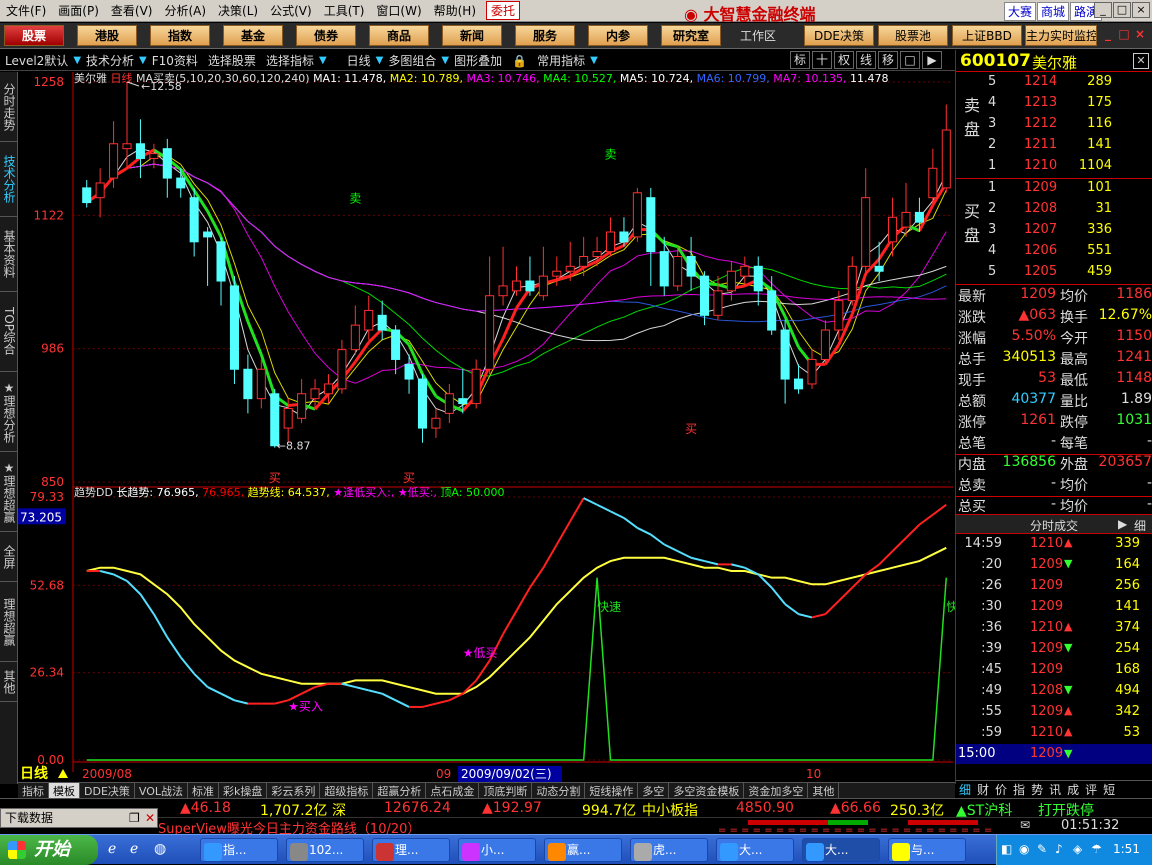 This screenshot has height=865, width=1152. Describe the element at coordinates (472, 35) in the screenshot. I see `nav-news: 新闻` at that location.